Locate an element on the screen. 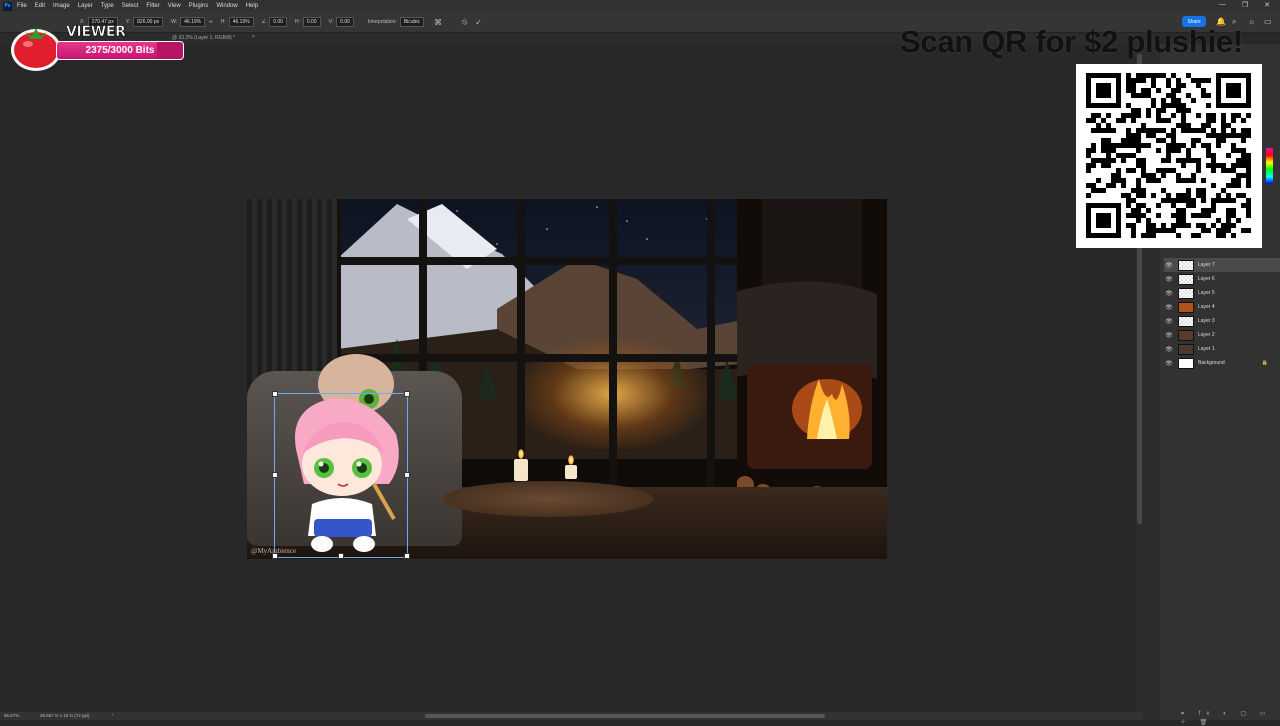 Image resolution: width=1280 pixels, height=726 pixels. color-spectrum-slider is located at coordinates (1269, 166).